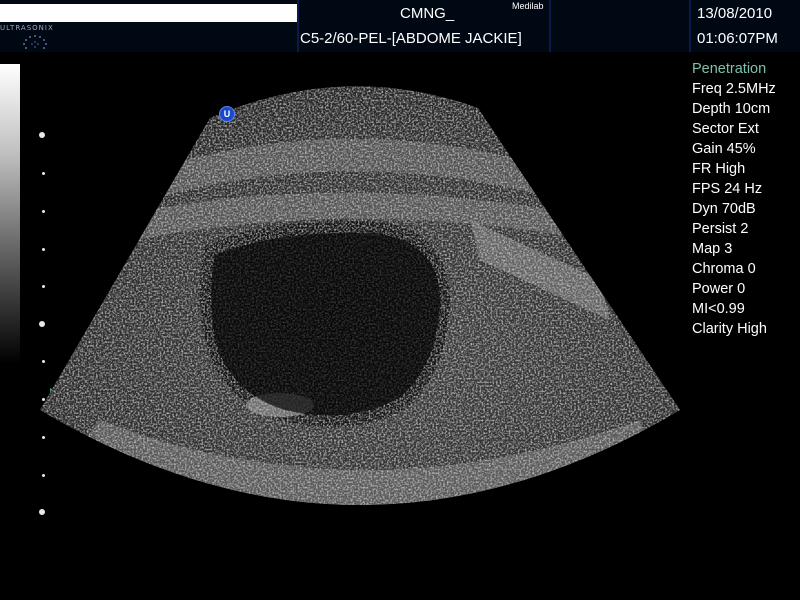  Describe the element at coordinates (724, 209) in the screenshot. I see `param-dynamic-range: Dyn 70dB` at that location.